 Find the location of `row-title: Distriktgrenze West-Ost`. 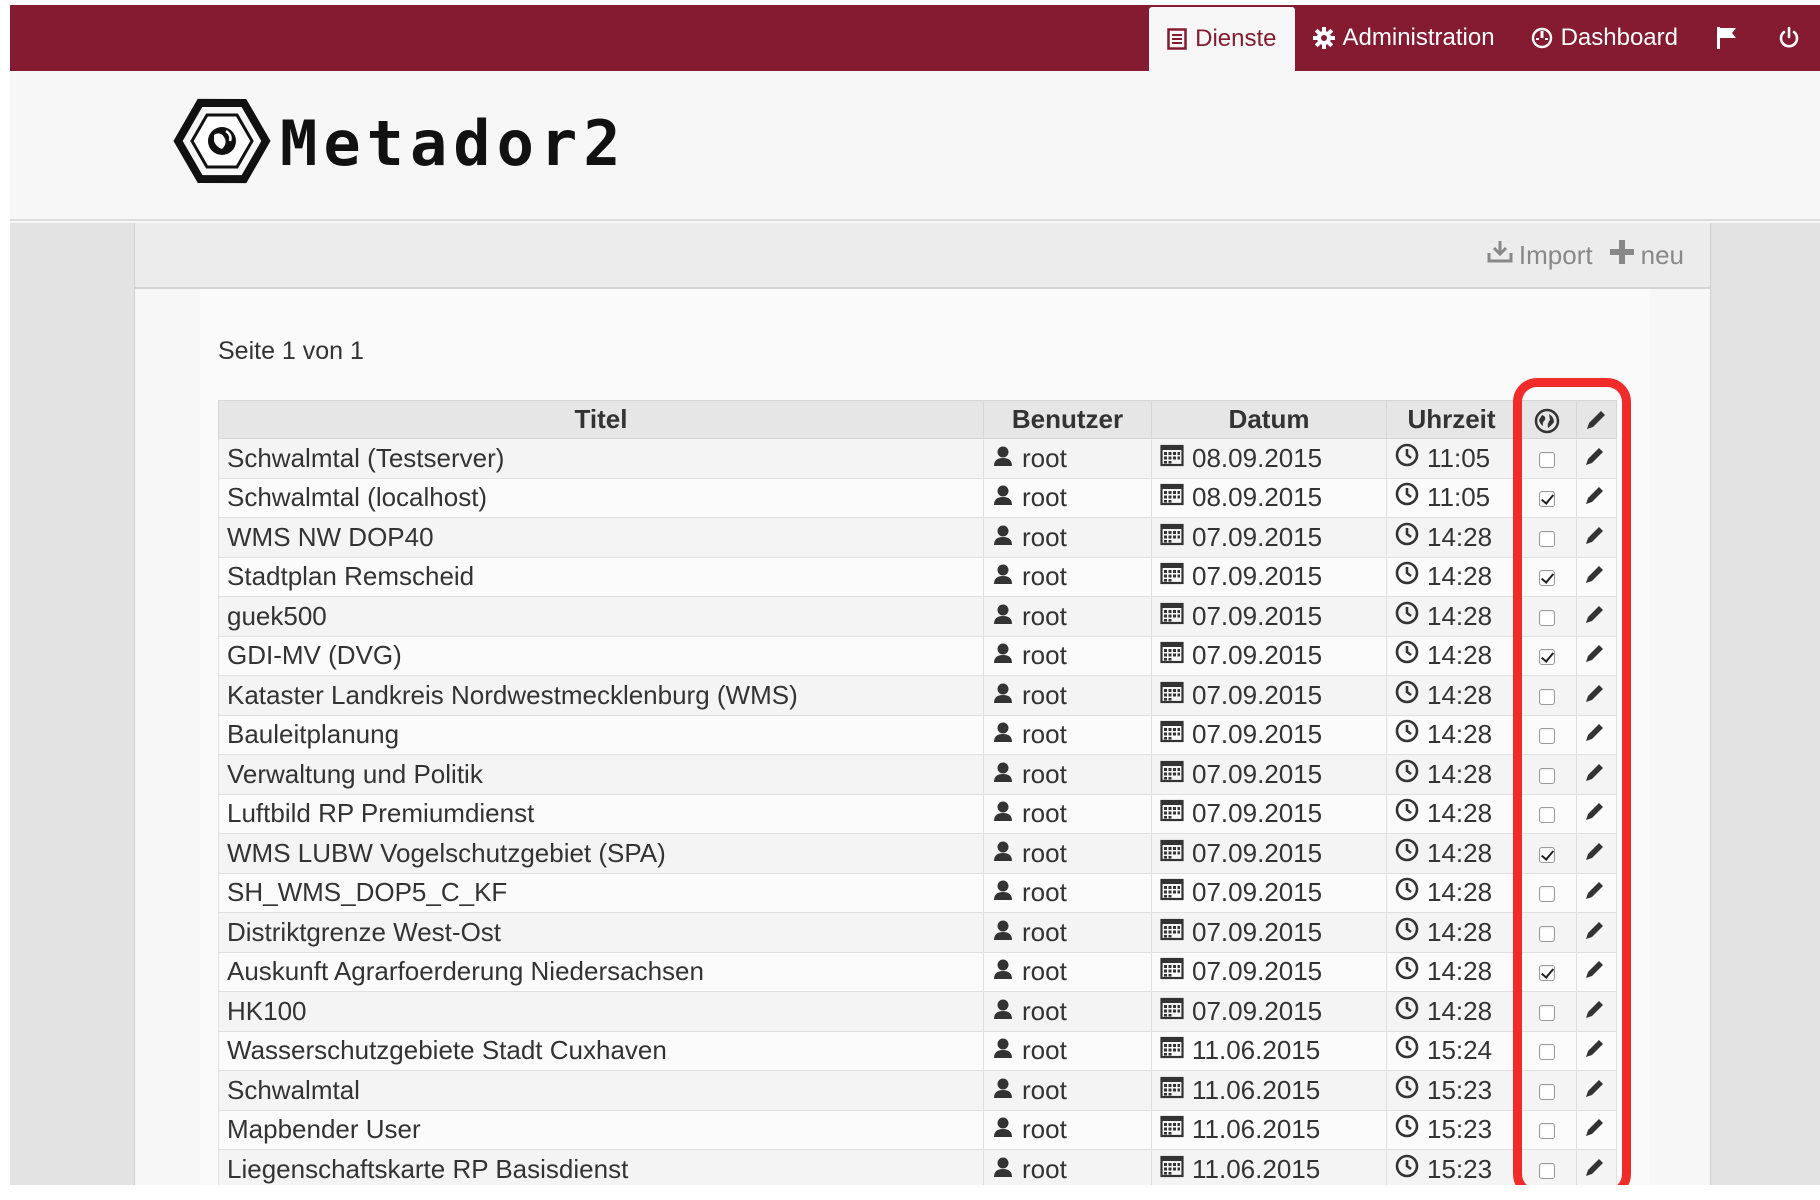

row-title: Distriktgrenze West-Ost is located at coordinates (601, 932).